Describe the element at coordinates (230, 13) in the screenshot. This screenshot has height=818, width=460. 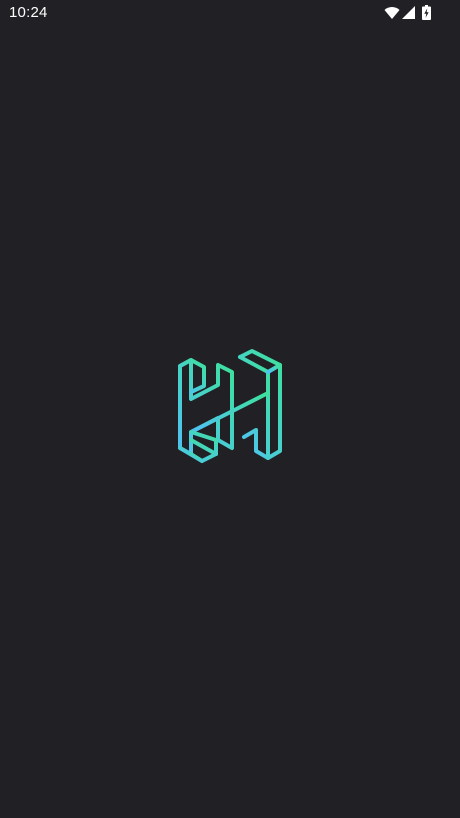
I see `status-bar: 10:24` at that location.